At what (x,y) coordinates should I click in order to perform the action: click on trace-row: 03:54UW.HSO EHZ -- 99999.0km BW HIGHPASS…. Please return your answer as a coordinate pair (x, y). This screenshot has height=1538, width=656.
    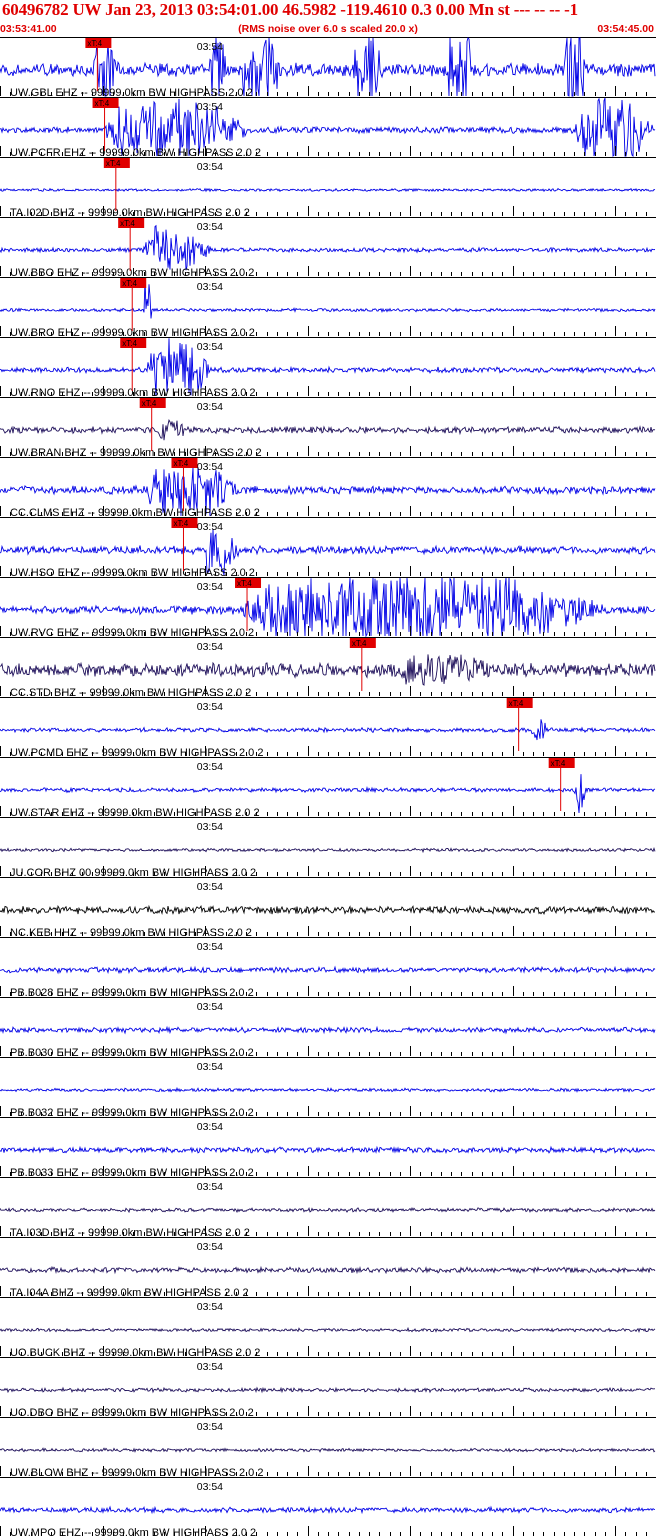
    Looking at the image, I should click on (328, 548).